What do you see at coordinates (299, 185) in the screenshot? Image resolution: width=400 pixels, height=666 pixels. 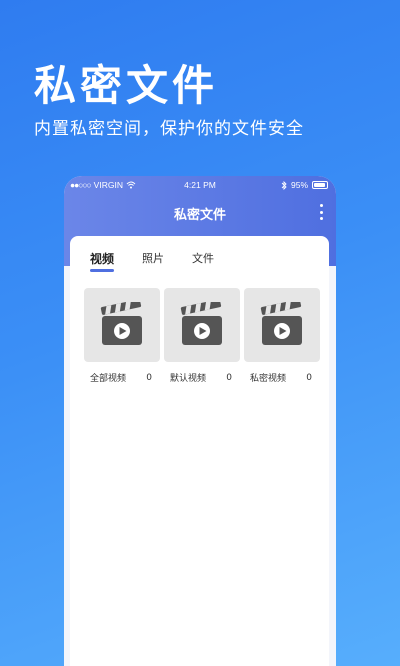 I see `battery-percent: 95%` at bounding box center [299, 185].